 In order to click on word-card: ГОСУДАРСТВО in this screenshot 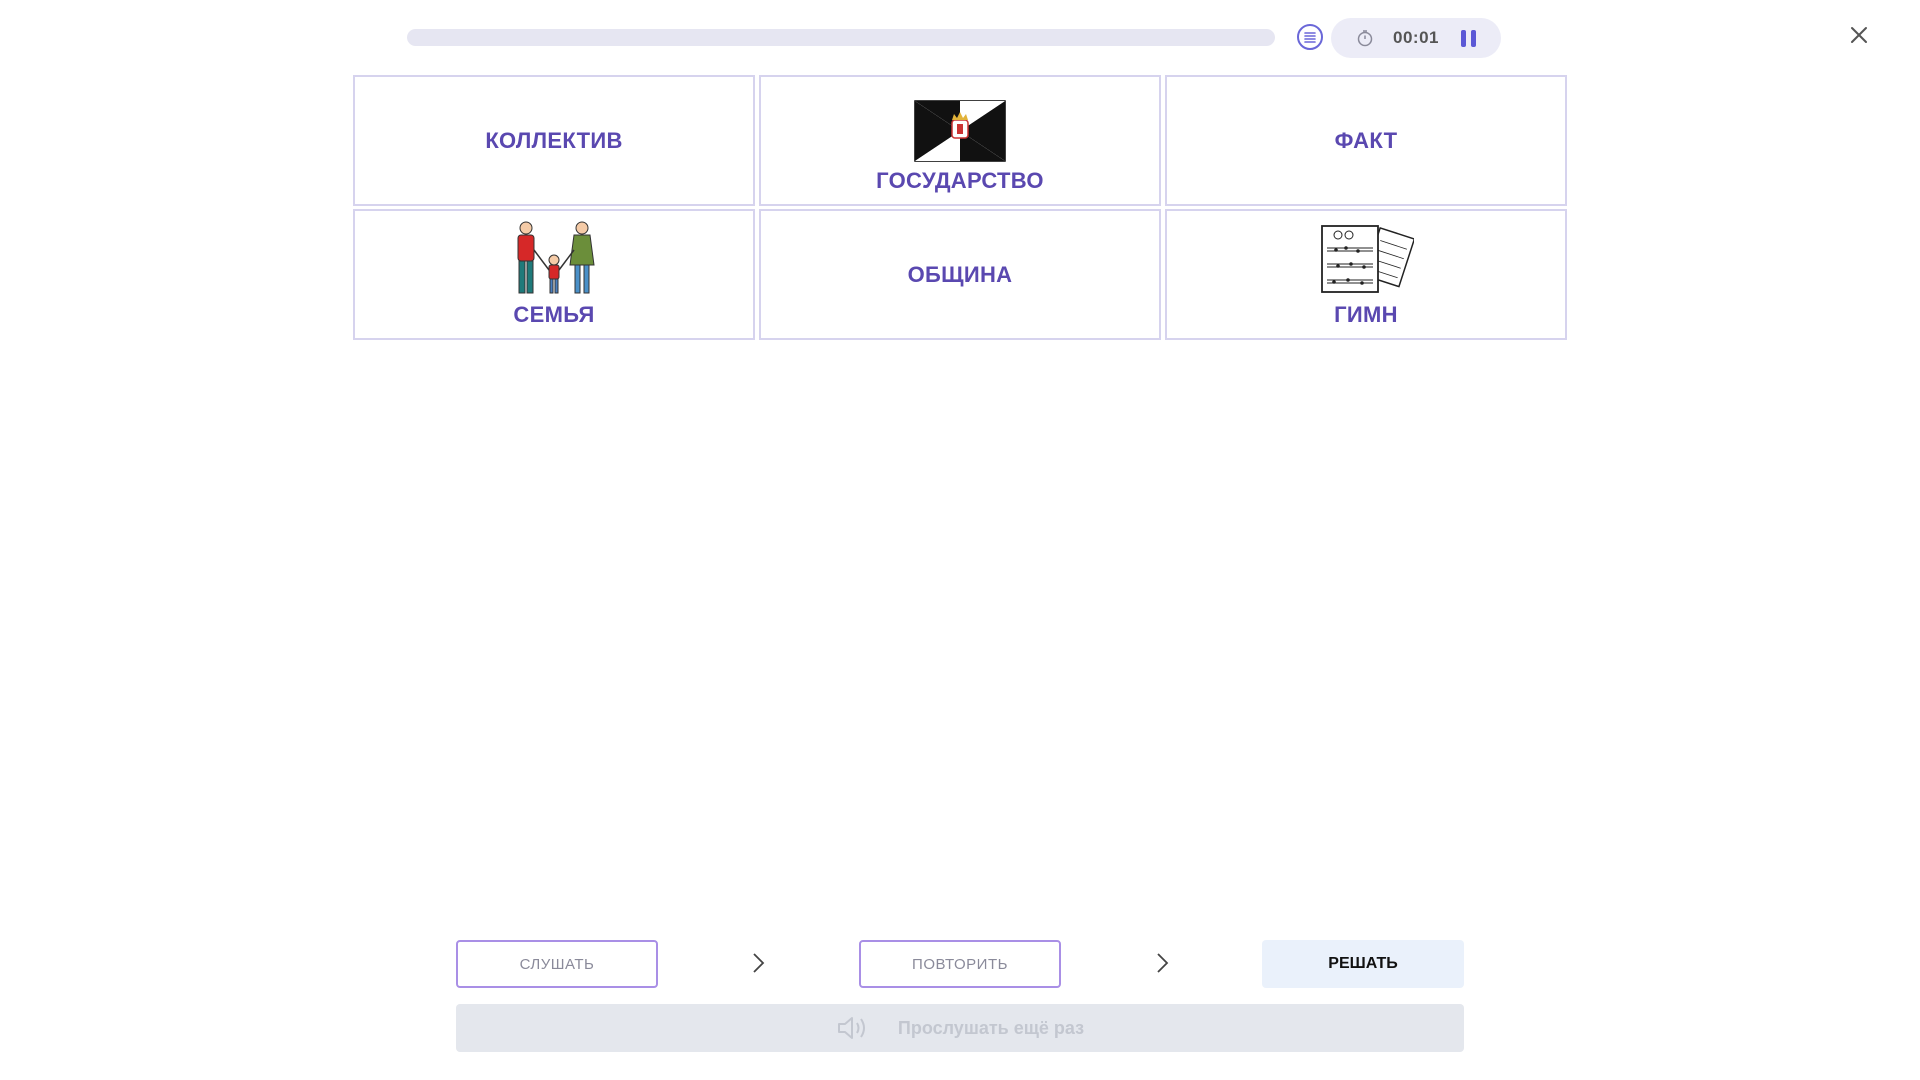, I will do `click(960, 140)`.